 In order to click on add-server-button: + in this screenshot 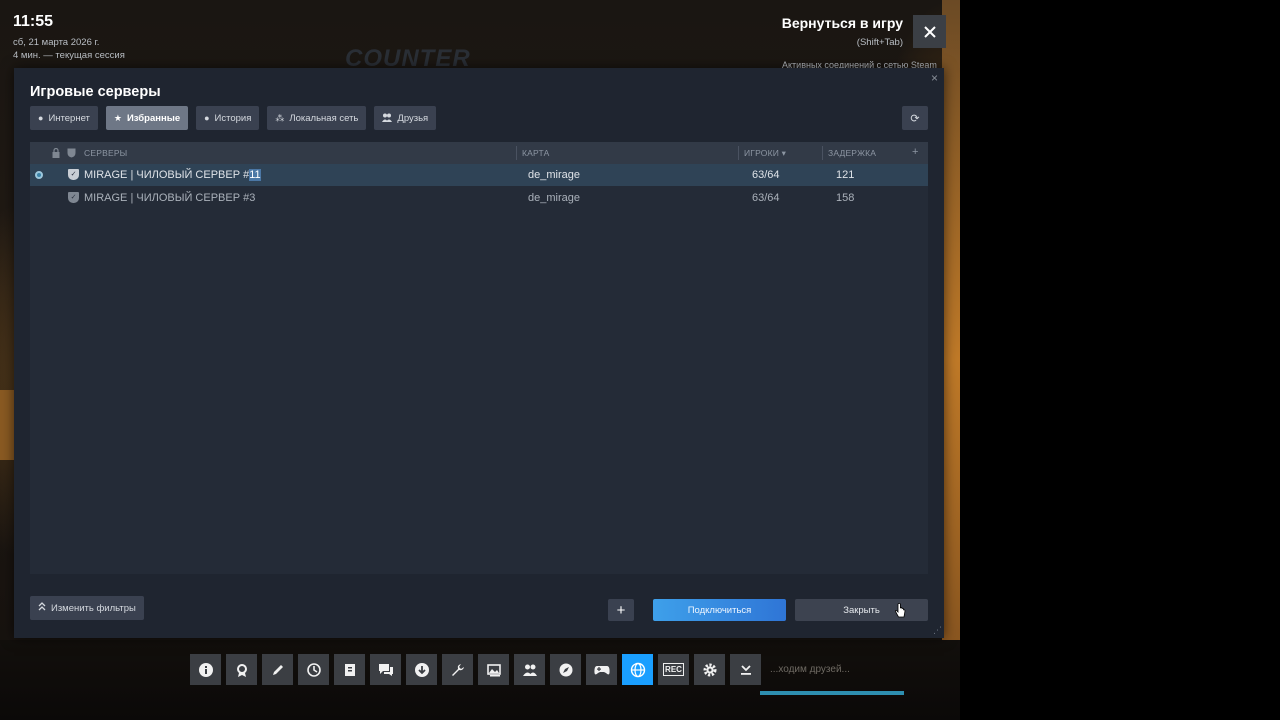, I will do `click(621, 610)`.